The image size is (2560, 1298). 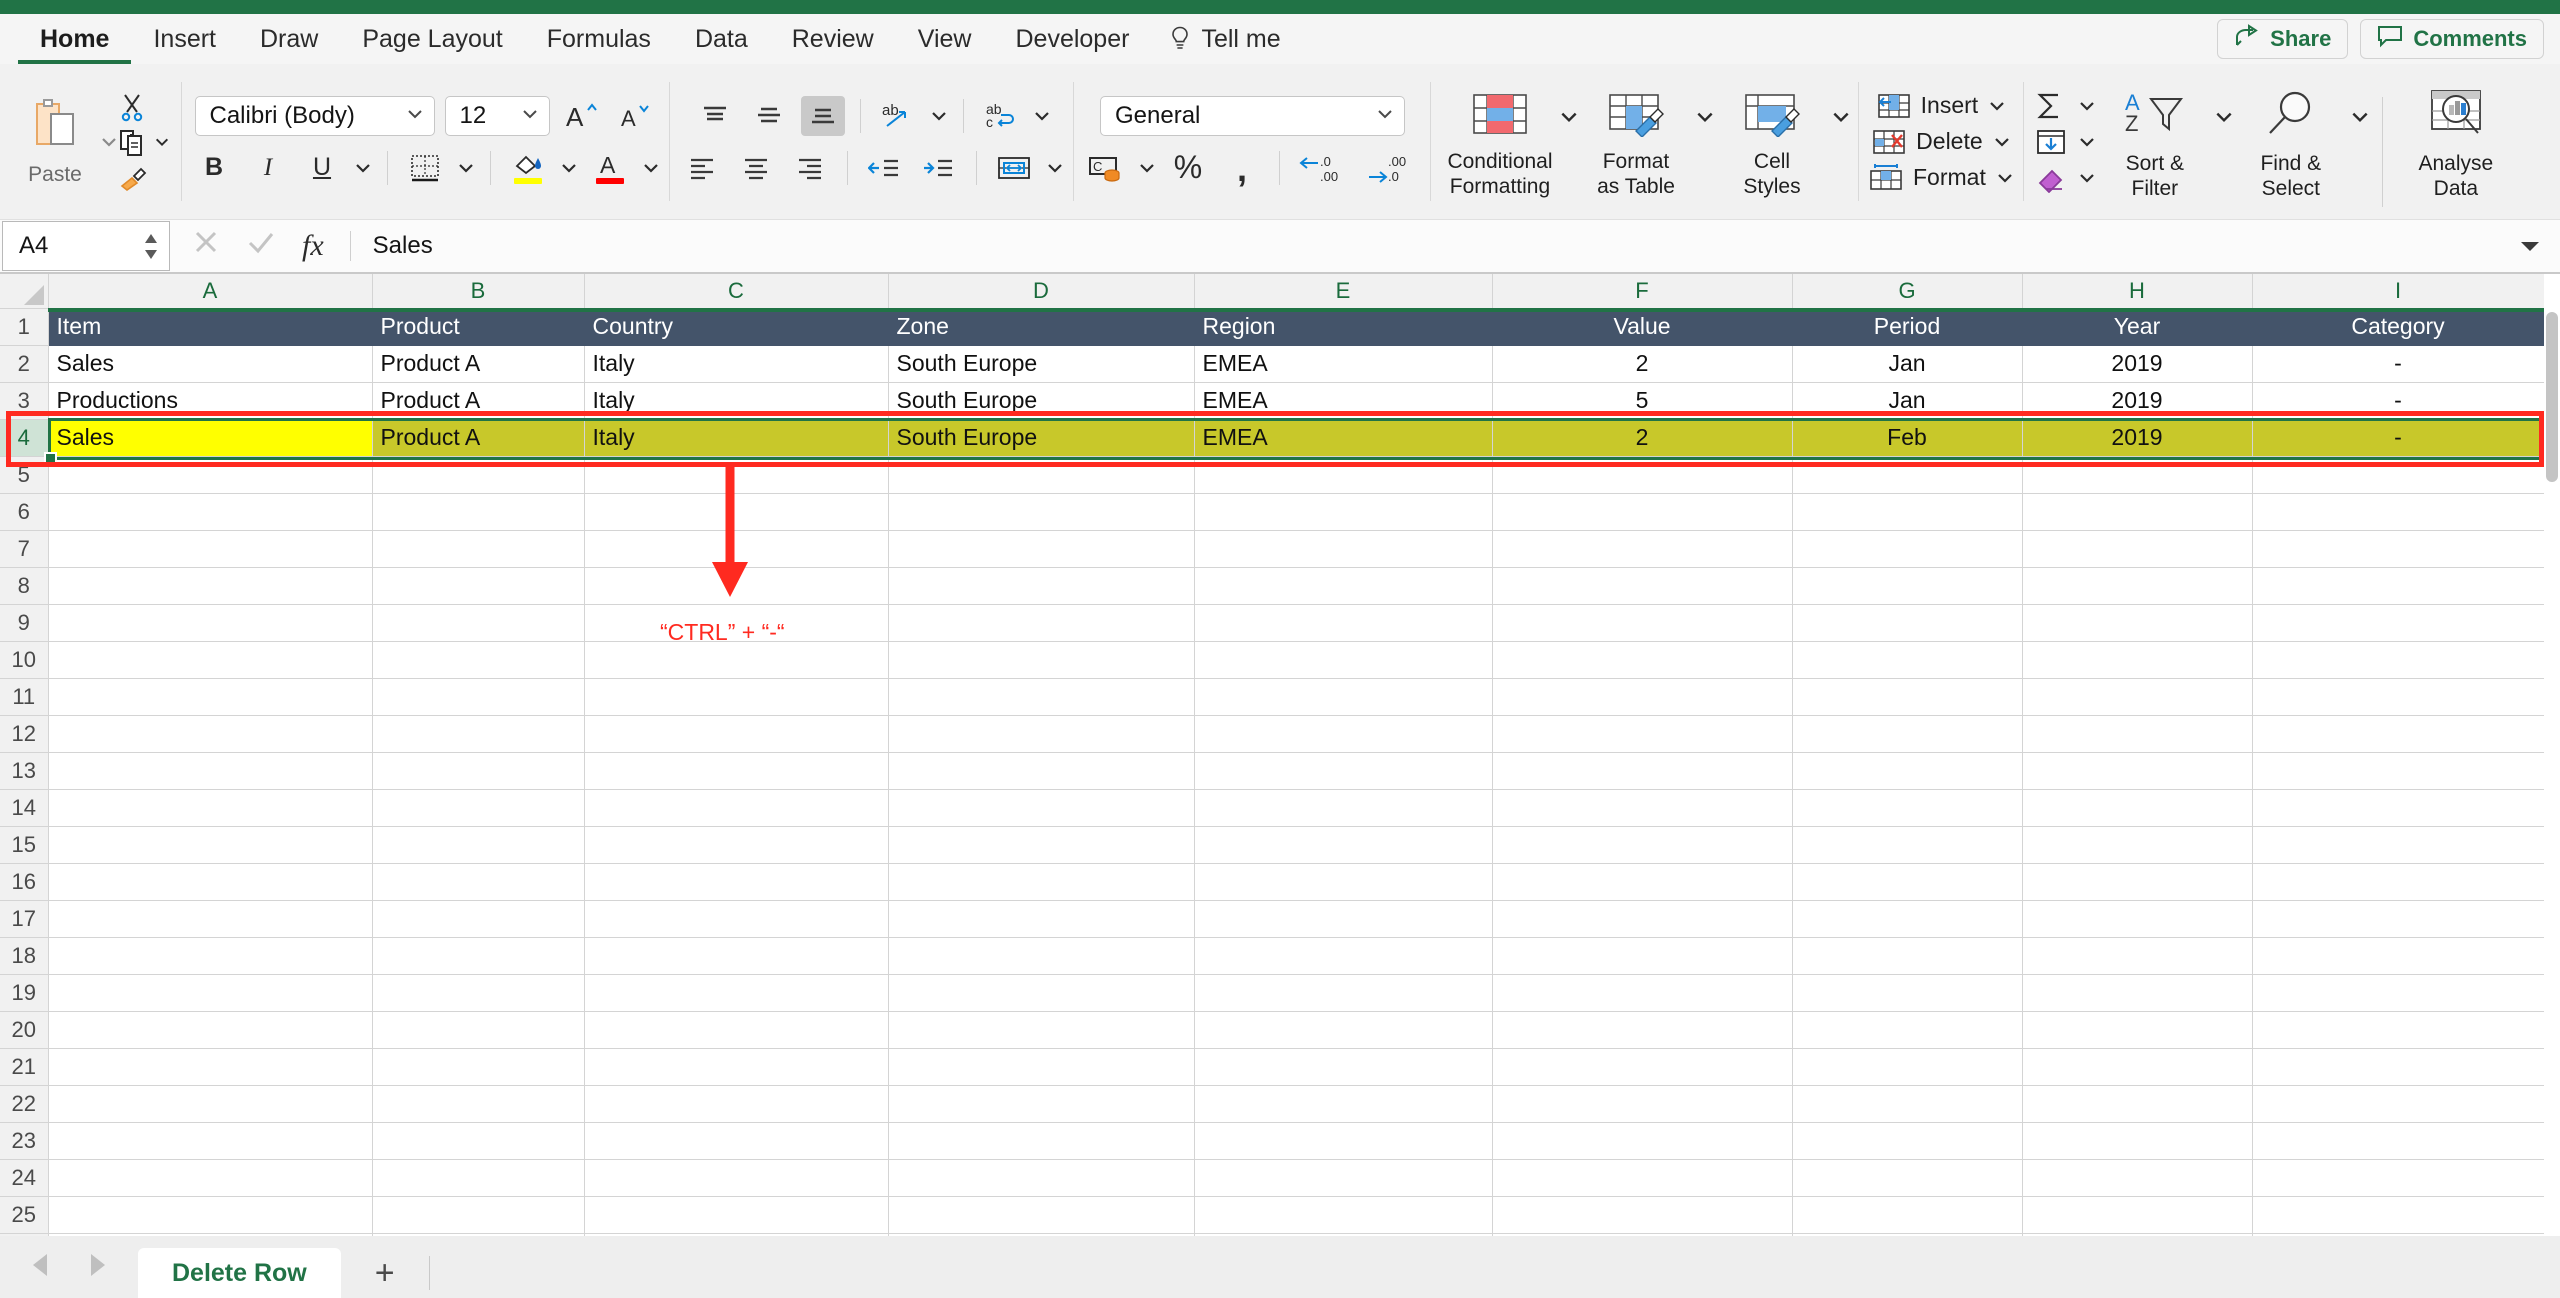 What do you see at coordinates (1188, 168) in the screenshot?
I see `percent-style-button: %` at bounding box center [1188, 168].